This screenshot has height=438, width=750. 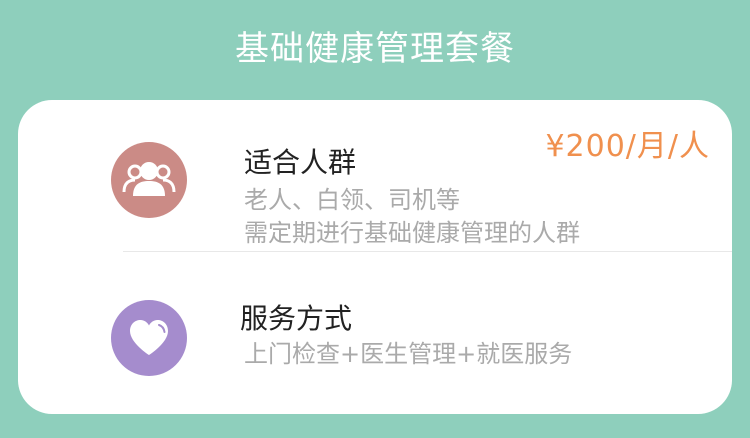 What do you see at coordinates (627, 146) in the screenshot?
I see `price-label: ¥200/月/人` at bounding box center [627, 146].